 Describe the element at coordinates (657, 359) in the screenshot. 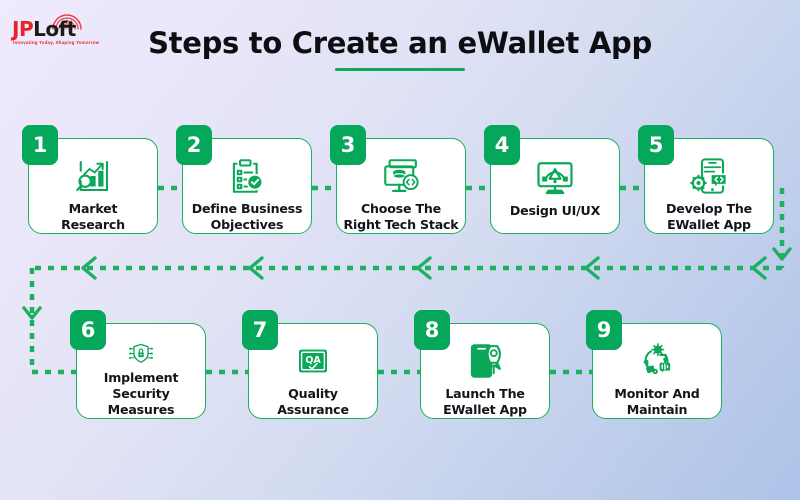

I see `refresh-gear-monitor-icon` at that location.